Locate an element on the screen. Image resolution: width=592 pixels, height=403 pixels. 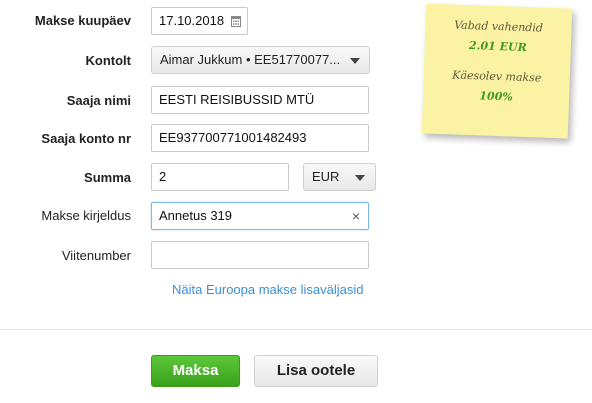
amount-label: Summa is located at coordinates (107, 177).